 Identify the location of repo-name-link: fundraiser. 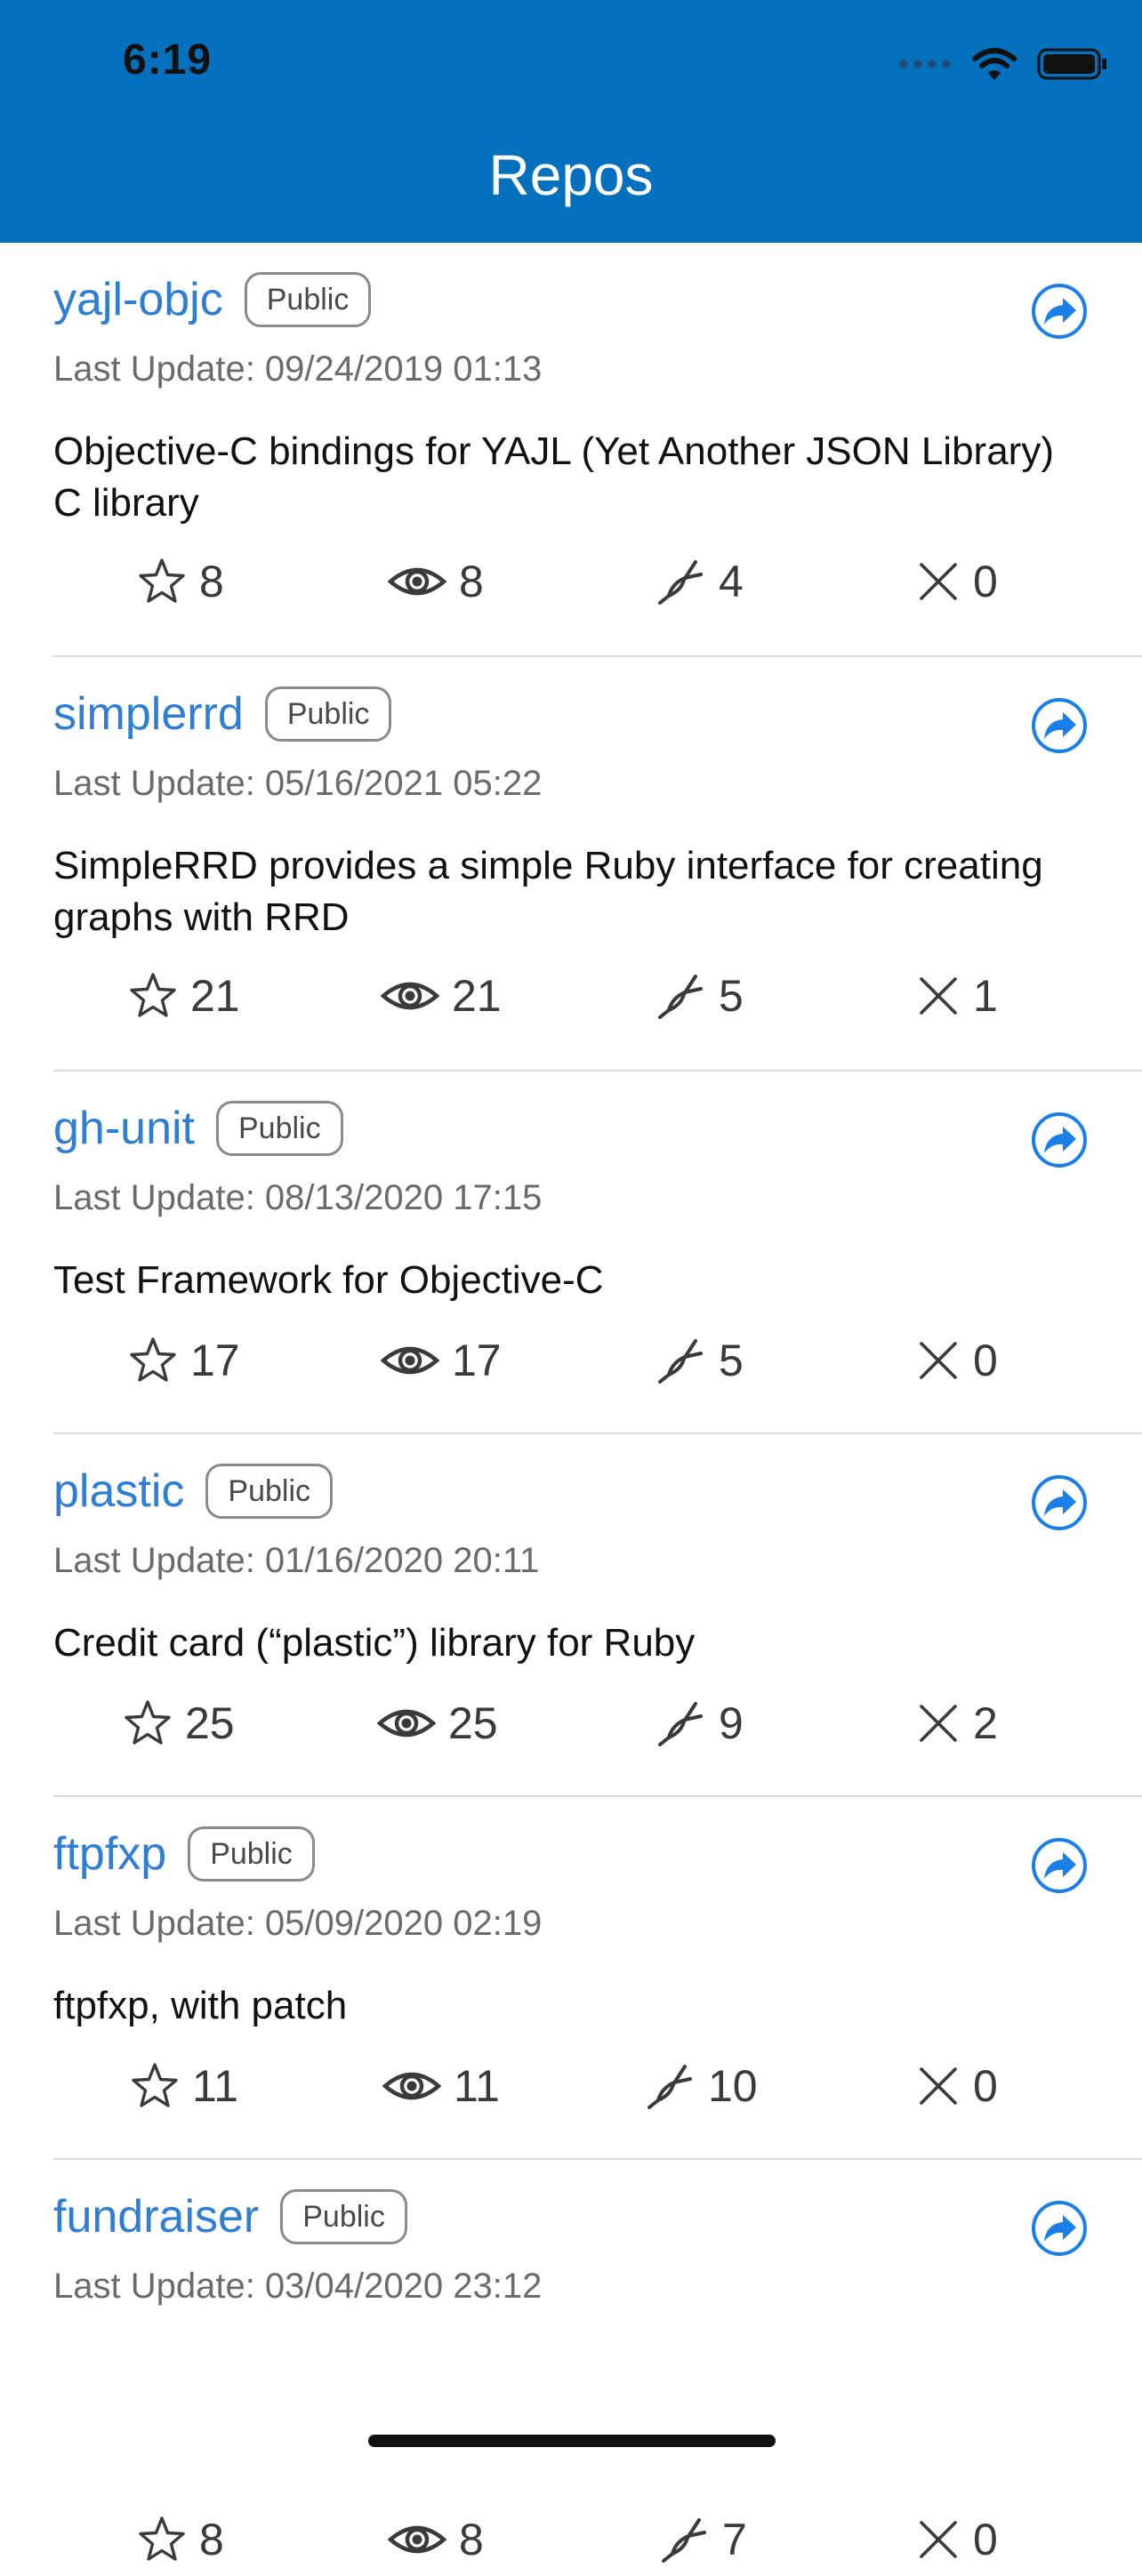
(156, 2216).